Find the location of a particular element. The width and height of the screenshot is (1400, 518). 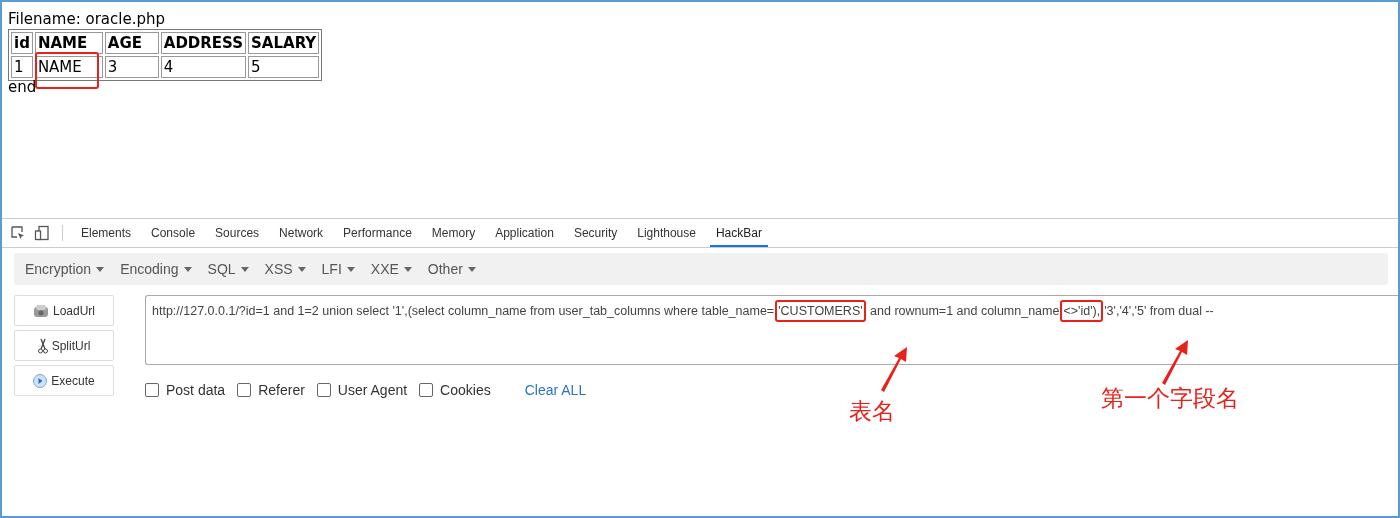

url-text: '3','4','5' from dual -- is located at coordinates (1159, 311).